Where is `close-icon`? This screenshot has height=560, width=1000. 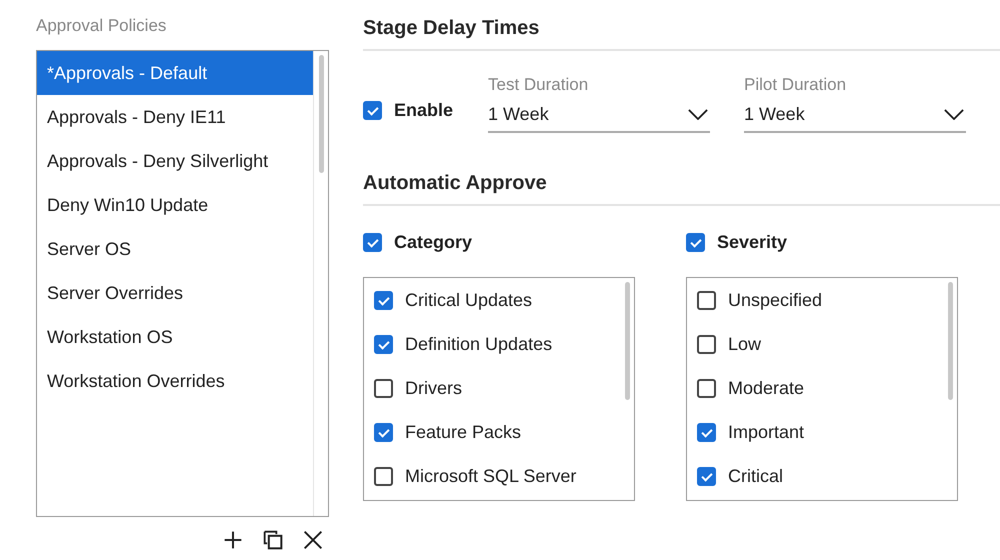 close-icon is located at coordinates (313, 540).